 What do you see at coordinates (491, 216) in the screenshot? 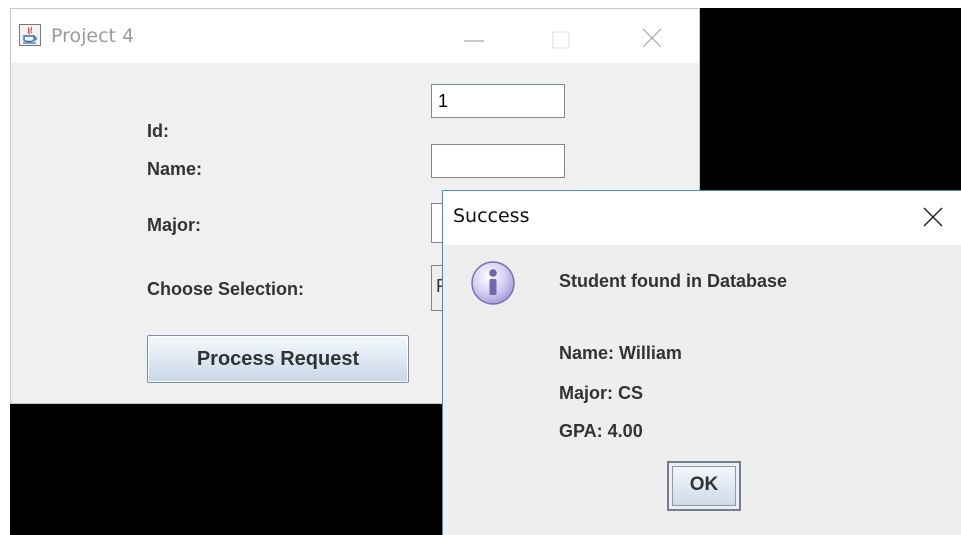
I see `dialog-title: Success` at bounding box center [491, 216].